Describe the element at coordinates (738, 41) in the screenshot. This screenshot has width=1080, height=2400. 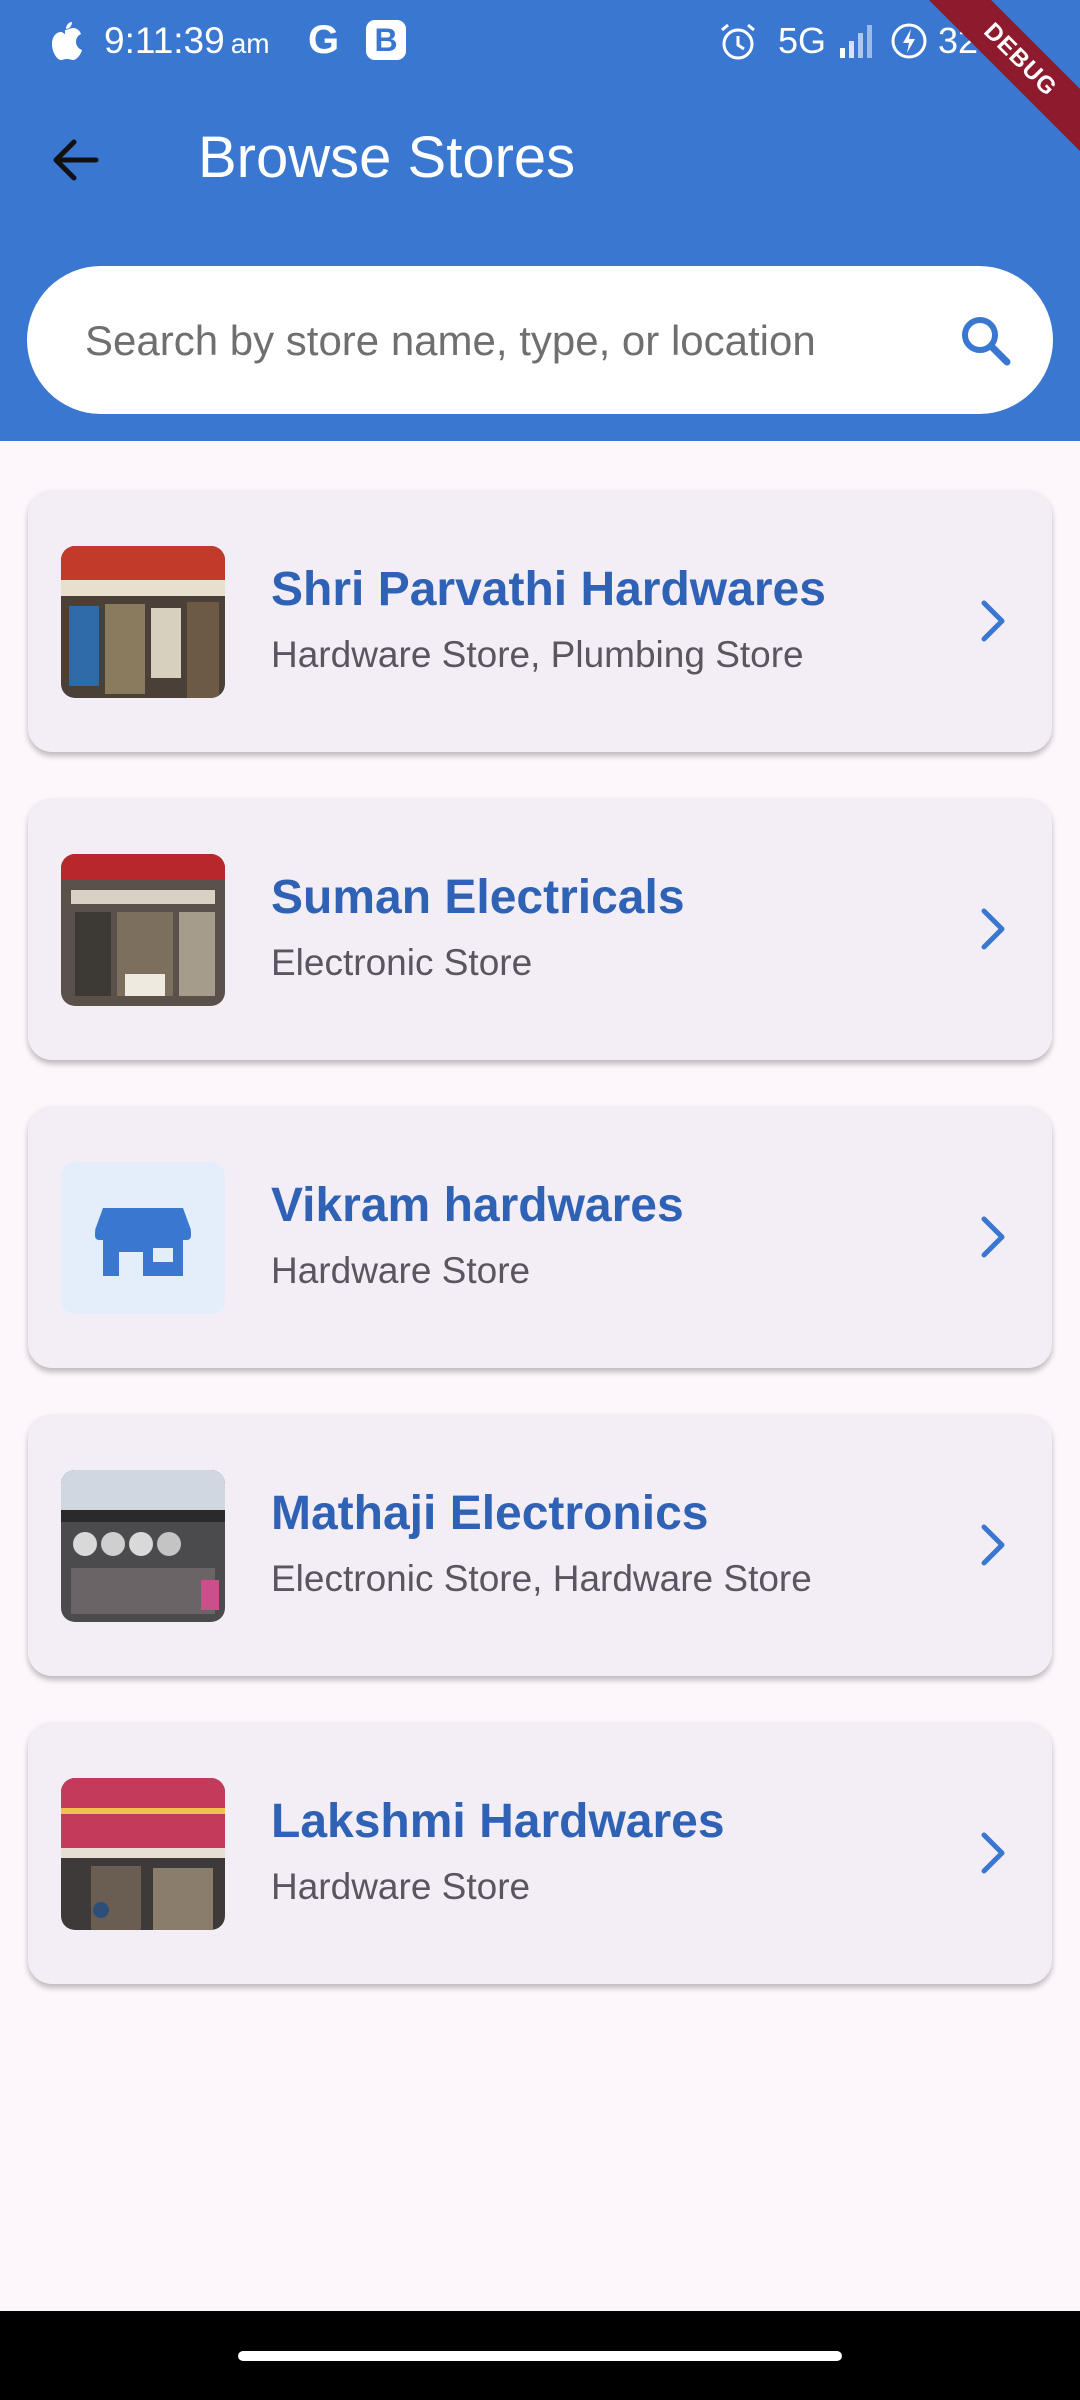
I see `alarm-icon` at that location.